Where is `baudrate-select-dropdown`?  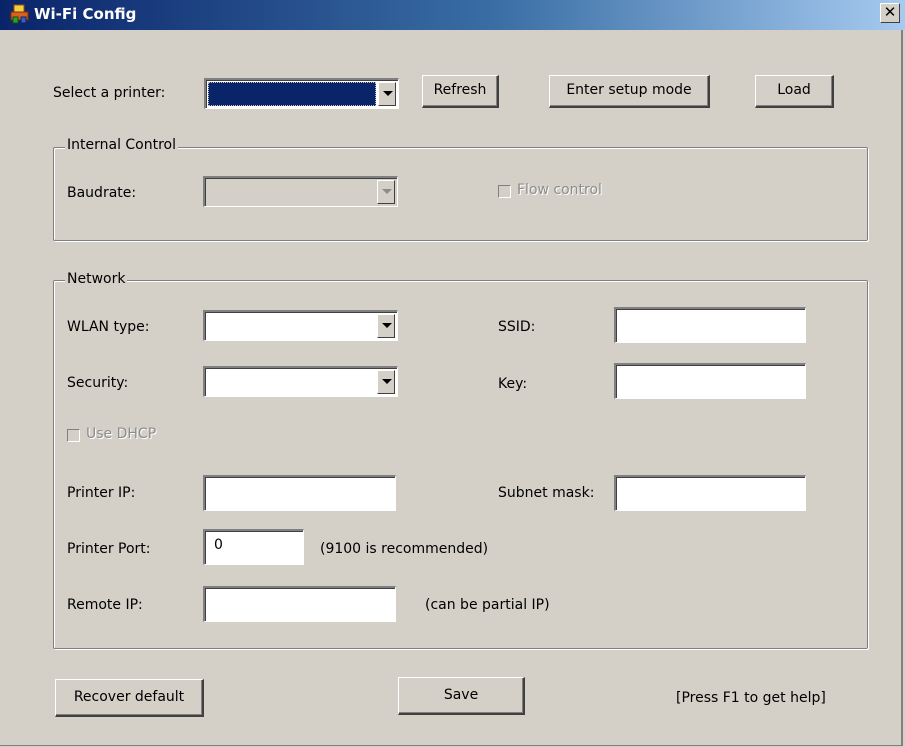 baudrate-select-dropdown is located at coordinates (386, 192).